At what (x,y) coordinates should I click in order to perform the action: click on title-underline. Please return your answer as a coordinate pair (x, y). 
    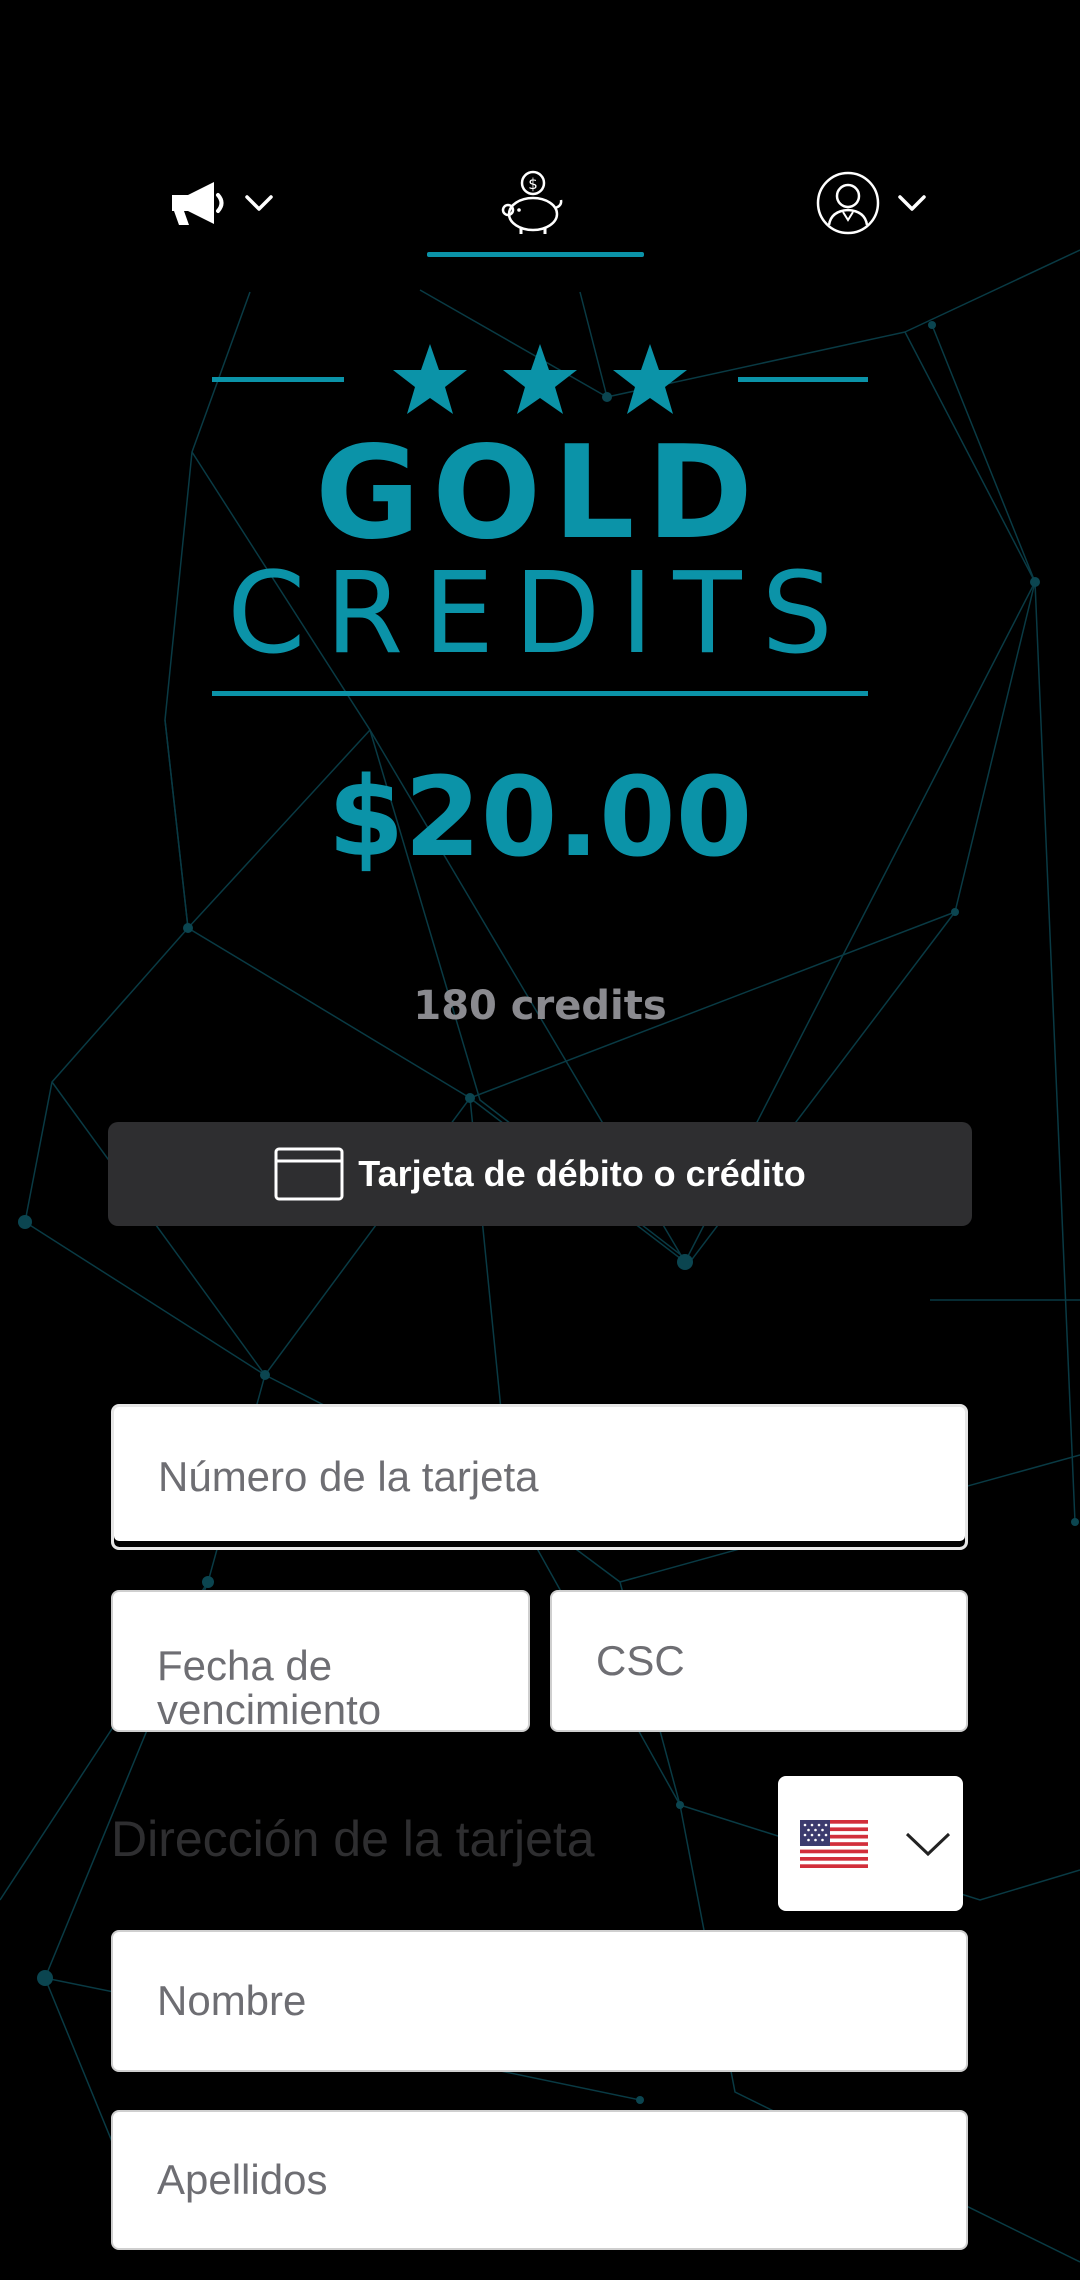
    Looking at the image, I should click on (540, 693).